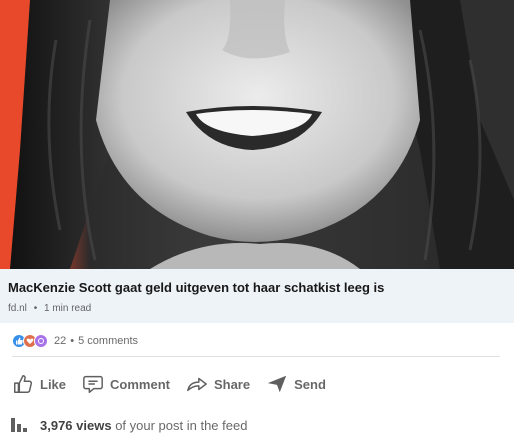 This screenshot has height=441, width=514. What do you see at coordinates (93, 384) in the screenshot?
I see `comment-icon` at bounding box center [93, 384].